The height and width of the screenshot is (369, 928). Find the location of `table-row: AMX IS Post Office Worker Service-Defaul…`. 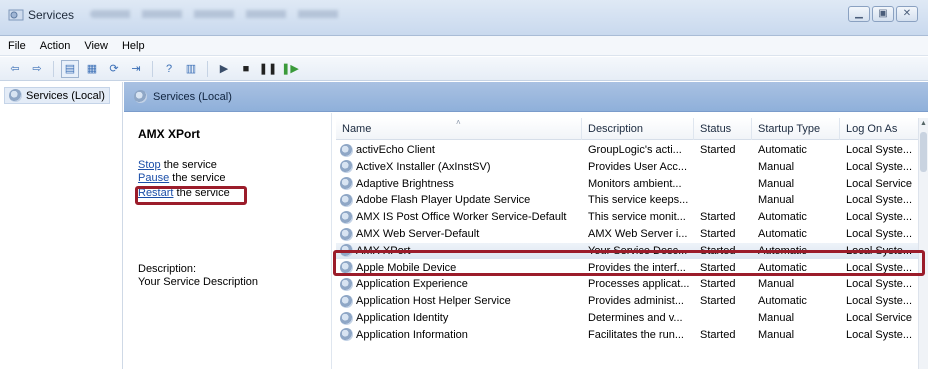

table-row: AMX IS Post Office Worker Service-Defaul… is located at coordinates (632, 217).